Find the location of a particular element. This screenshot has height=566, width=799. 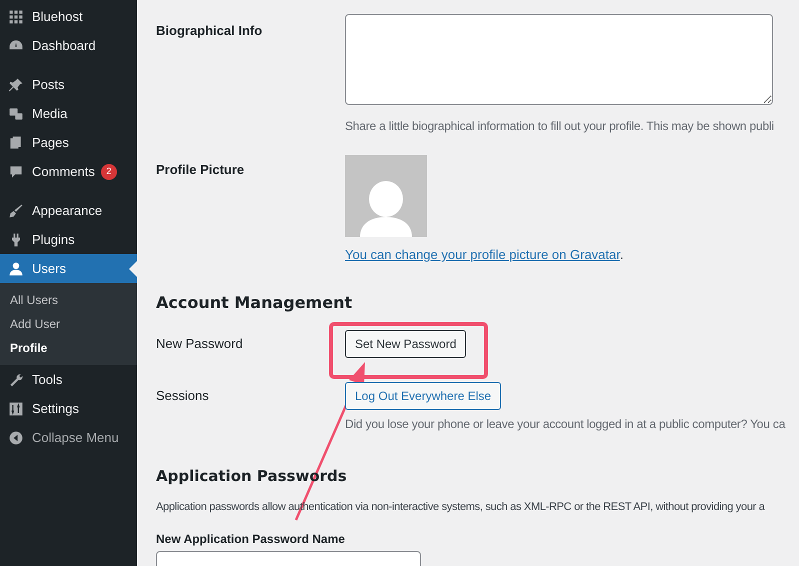

menu-item: Dashboard is located at coordinates (68, 45).